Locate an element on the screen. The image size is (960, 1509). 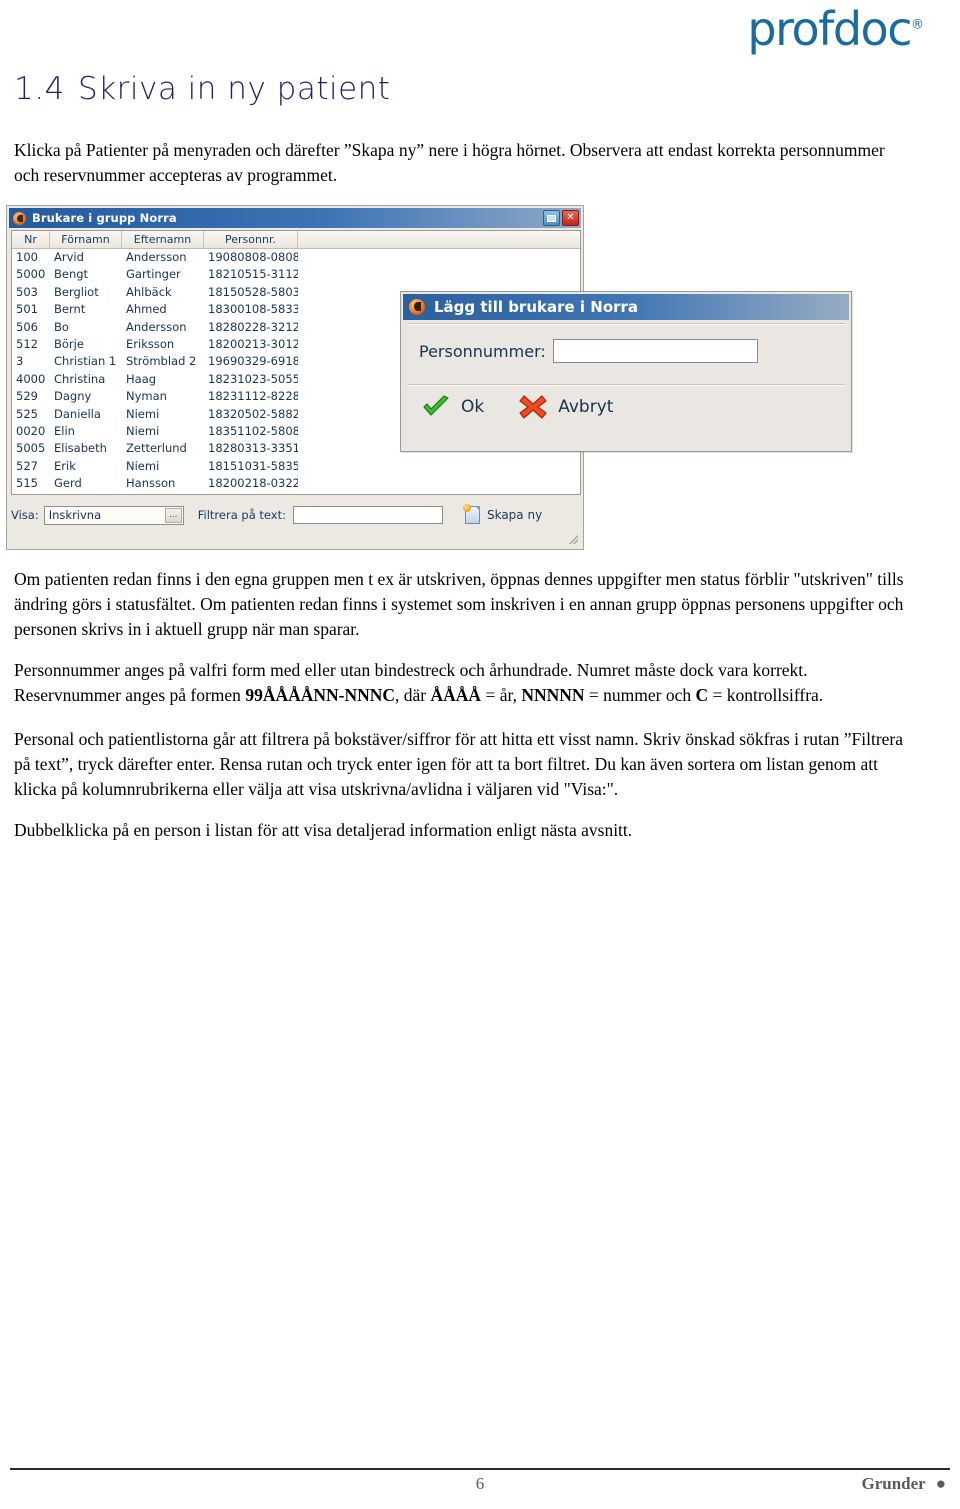
format-ar: ÅÅÅÅ is located at coordinates (456, 695).